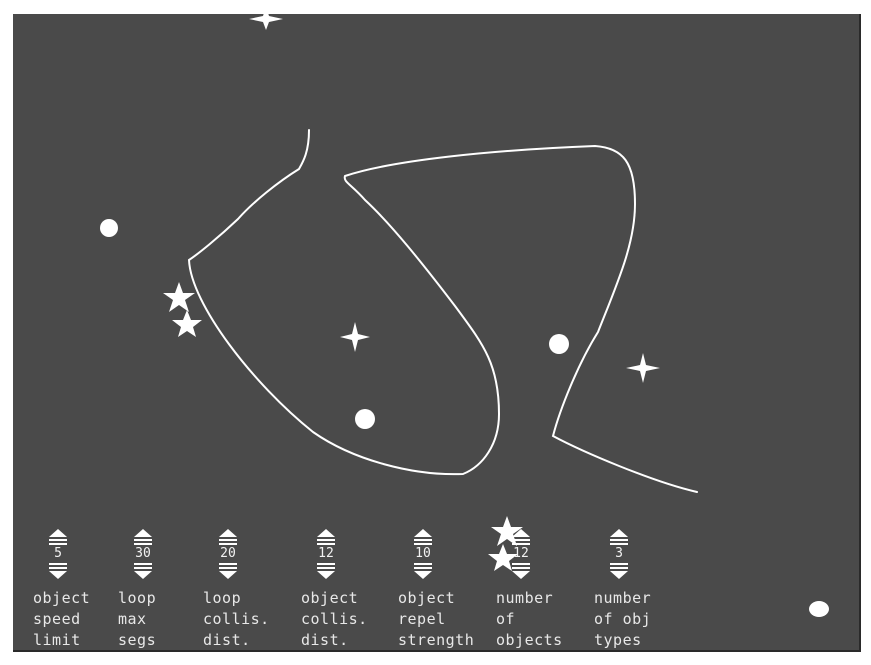 This screenshot has height=665, width=871. I want to click on value-spinner: 30, so click(143, 554).